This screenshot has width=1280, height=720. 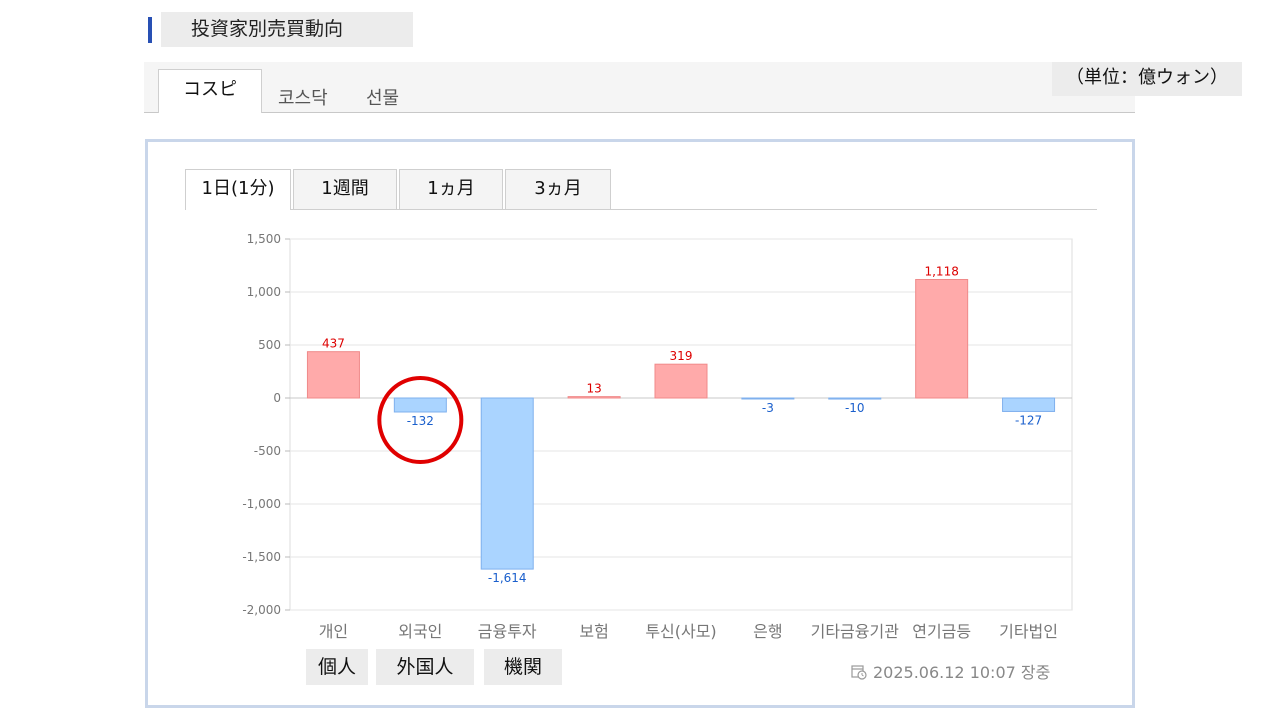 I want to click on x-category-label: 개인, so click(x=333, y=631).